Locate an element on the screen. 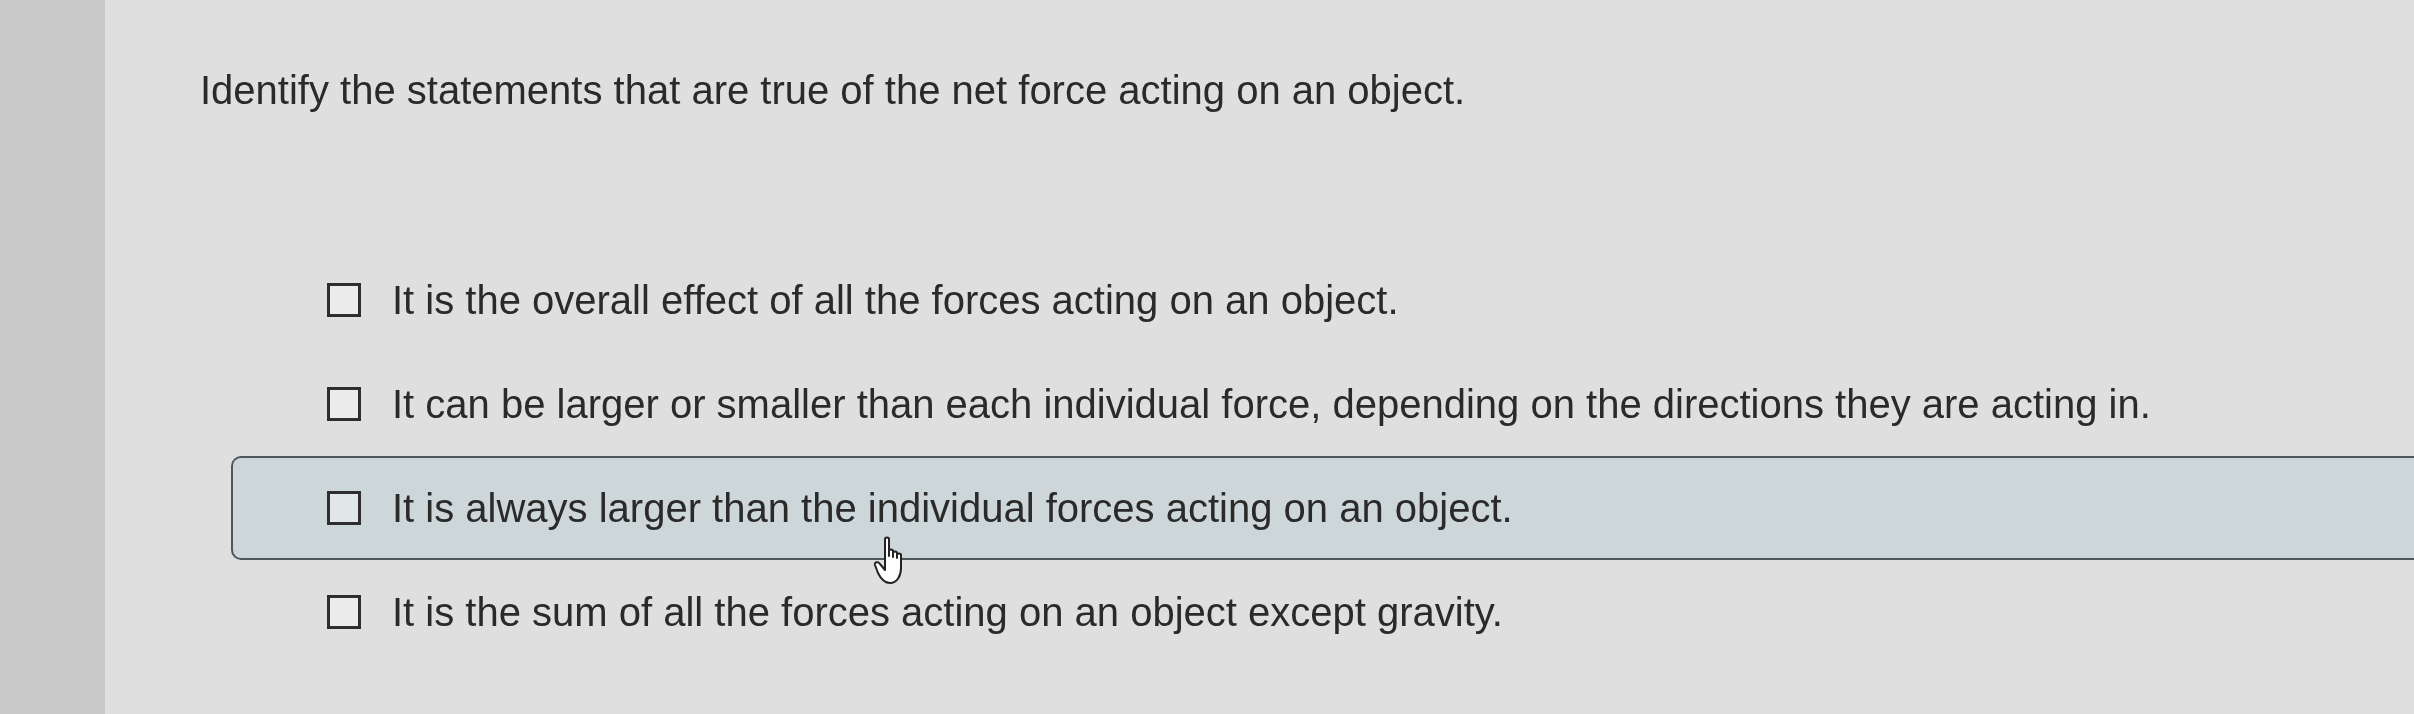  option-row: It is the sum of all the forces acting on an object except gravity. is located at coordinates (1322, 612).